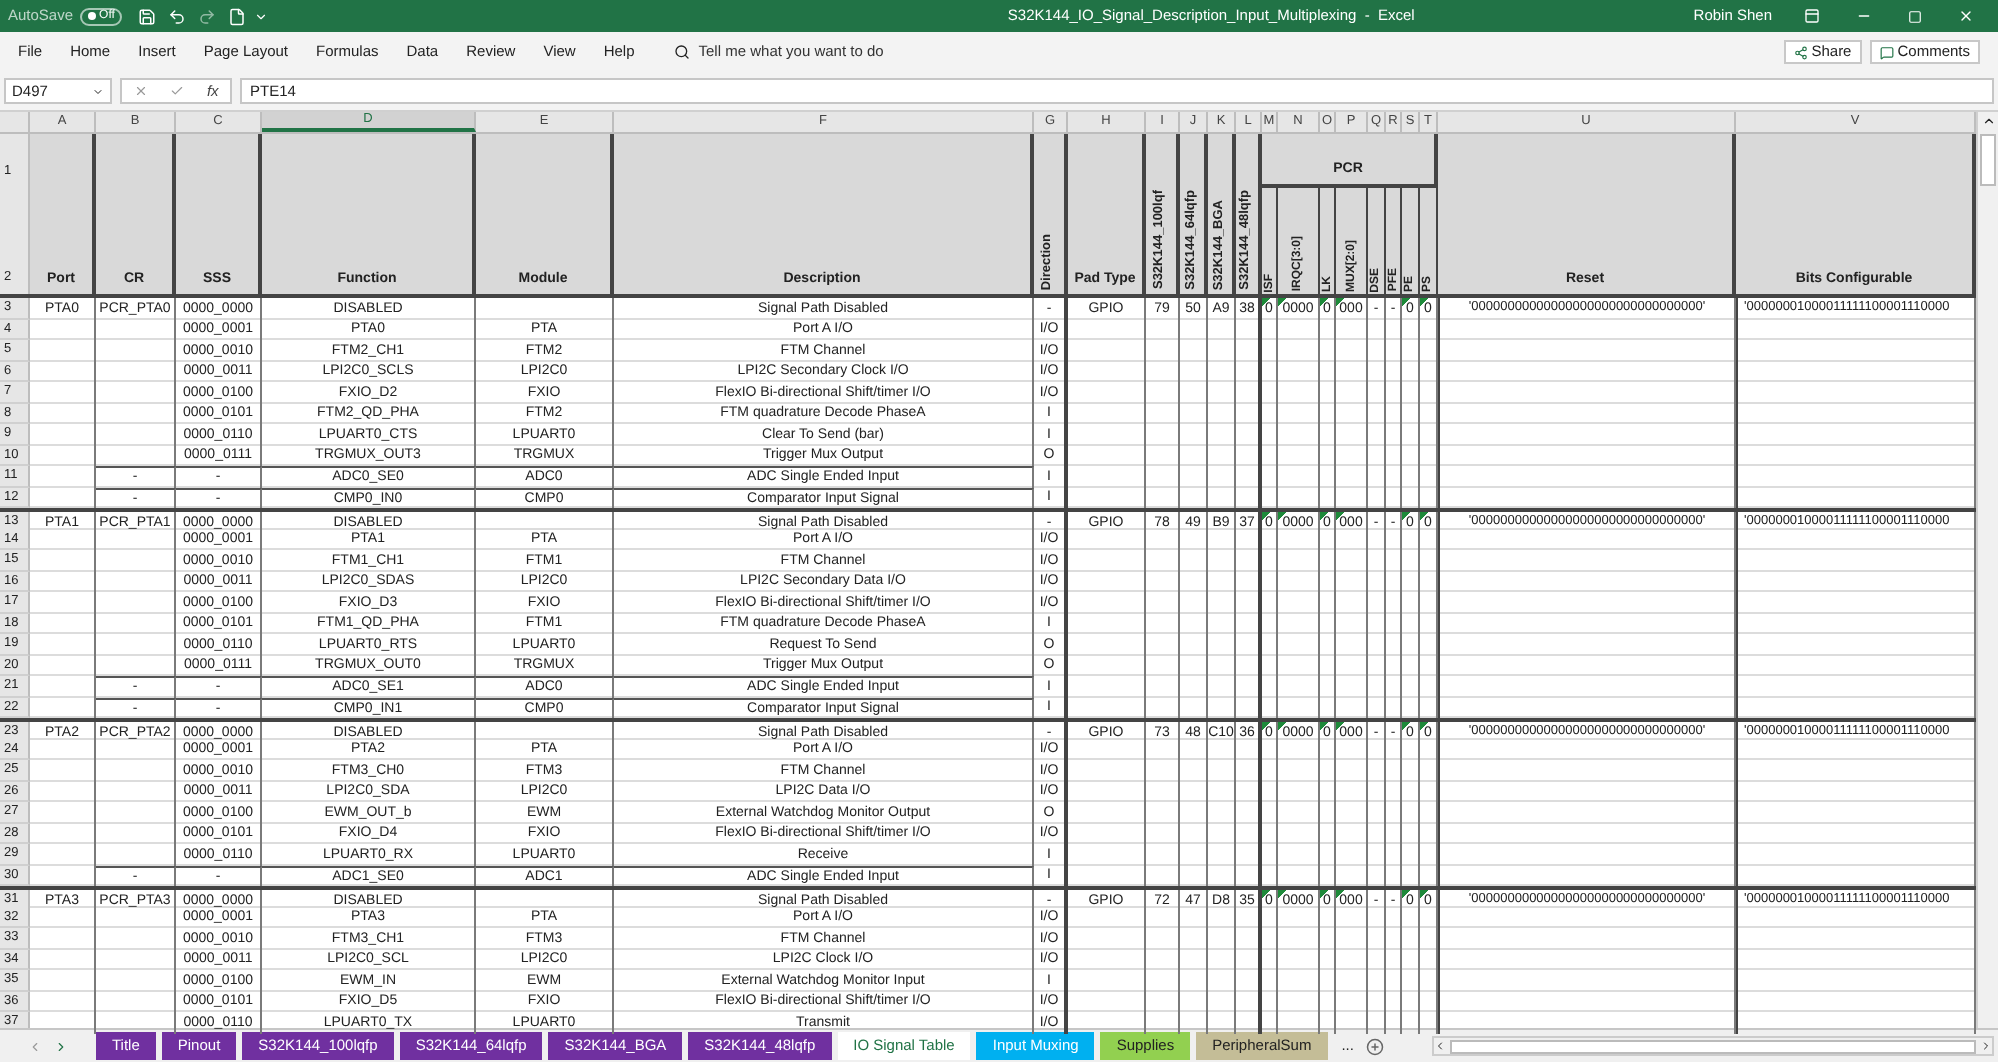 The height and width of the screenshot is (1062, 1998). Describe the element at coordinates (1374, 1046) in the screenshot. I see `add-sheet-icon` at that location.